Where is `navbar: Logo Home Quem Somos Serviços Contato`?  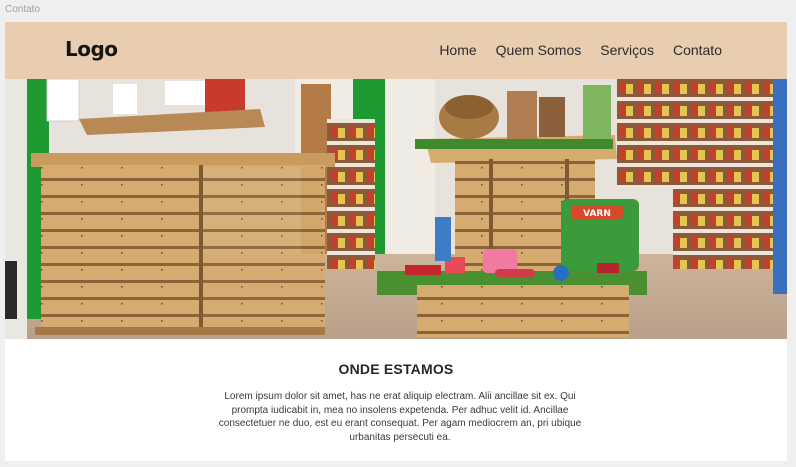 navbar: Logo Home Quem Somos Serviços Contato is located at coordinates (396, 50).